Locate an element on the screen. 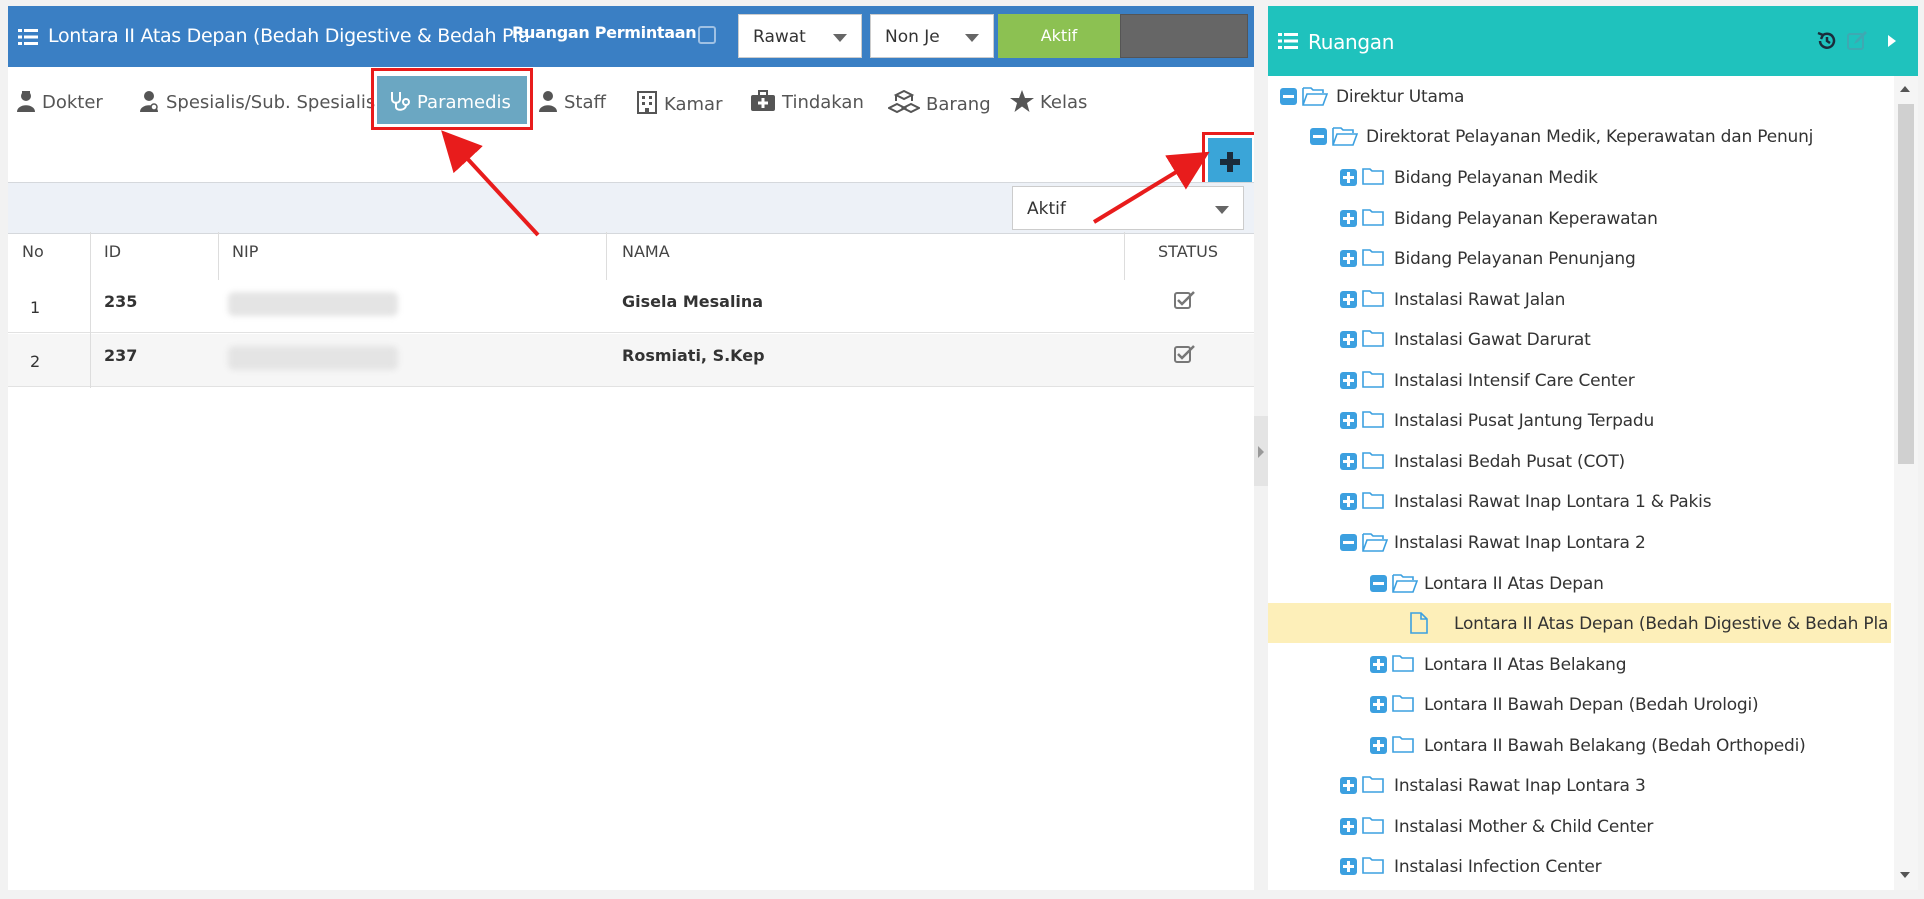 The image size is (1924, 899). user-icon is located at coordinates (548, 101).